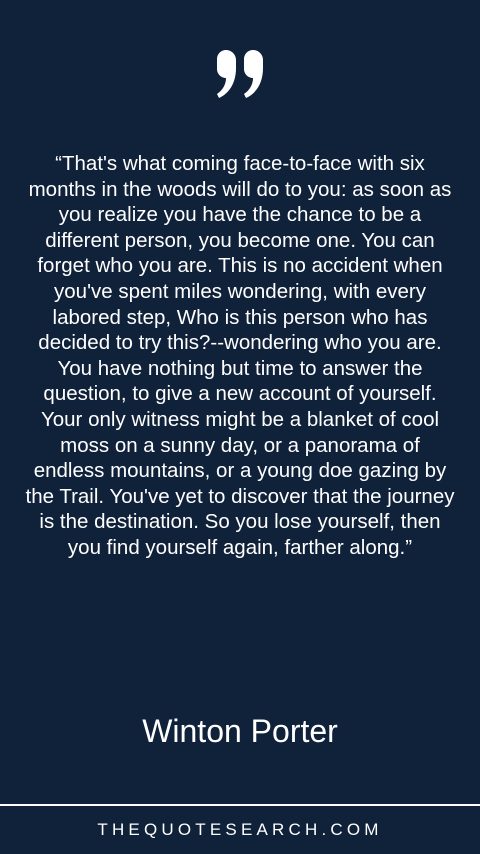 The height and width of the screenshot is (854, 480). I want to click on site-link: THEQUOTESEARCH.COM, so click(240, 830).